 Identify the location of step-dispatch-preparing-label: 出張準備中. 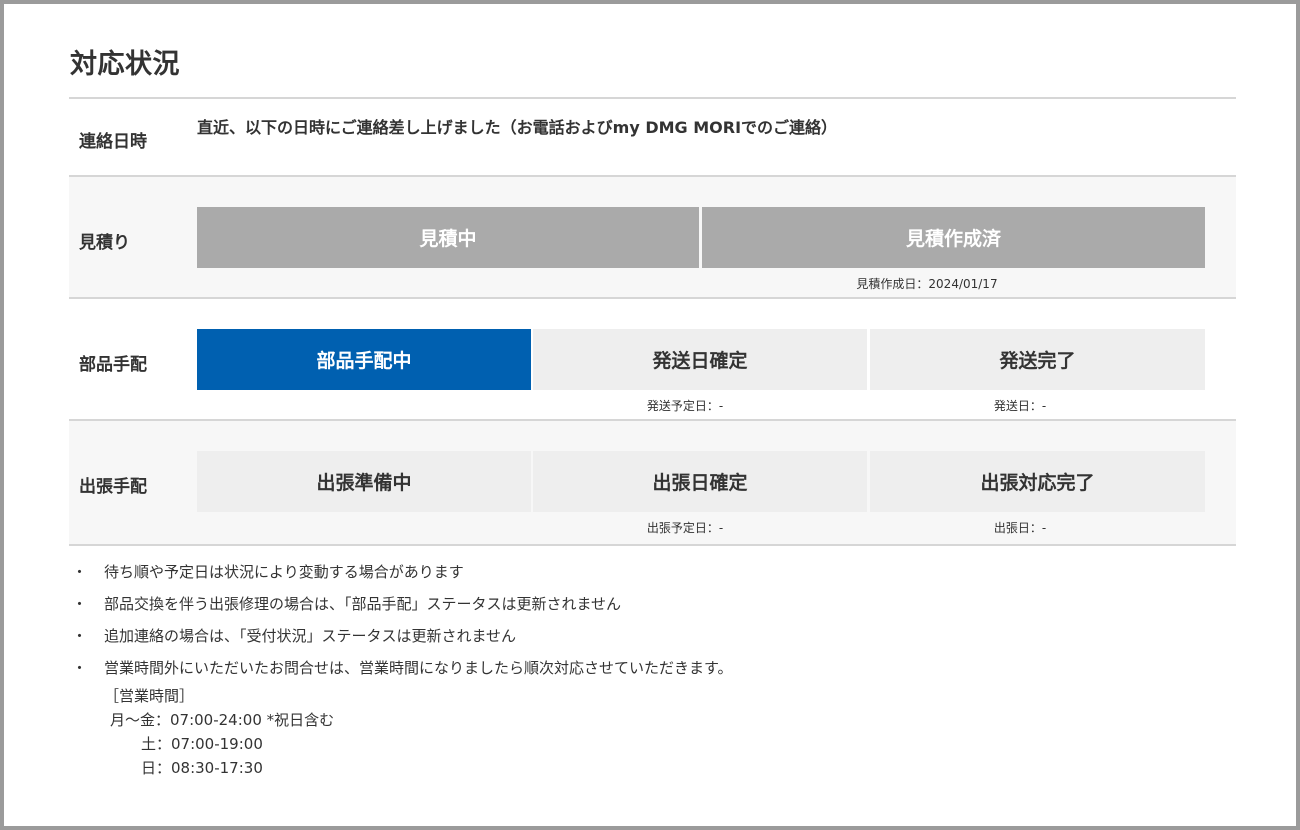
(364, 483).